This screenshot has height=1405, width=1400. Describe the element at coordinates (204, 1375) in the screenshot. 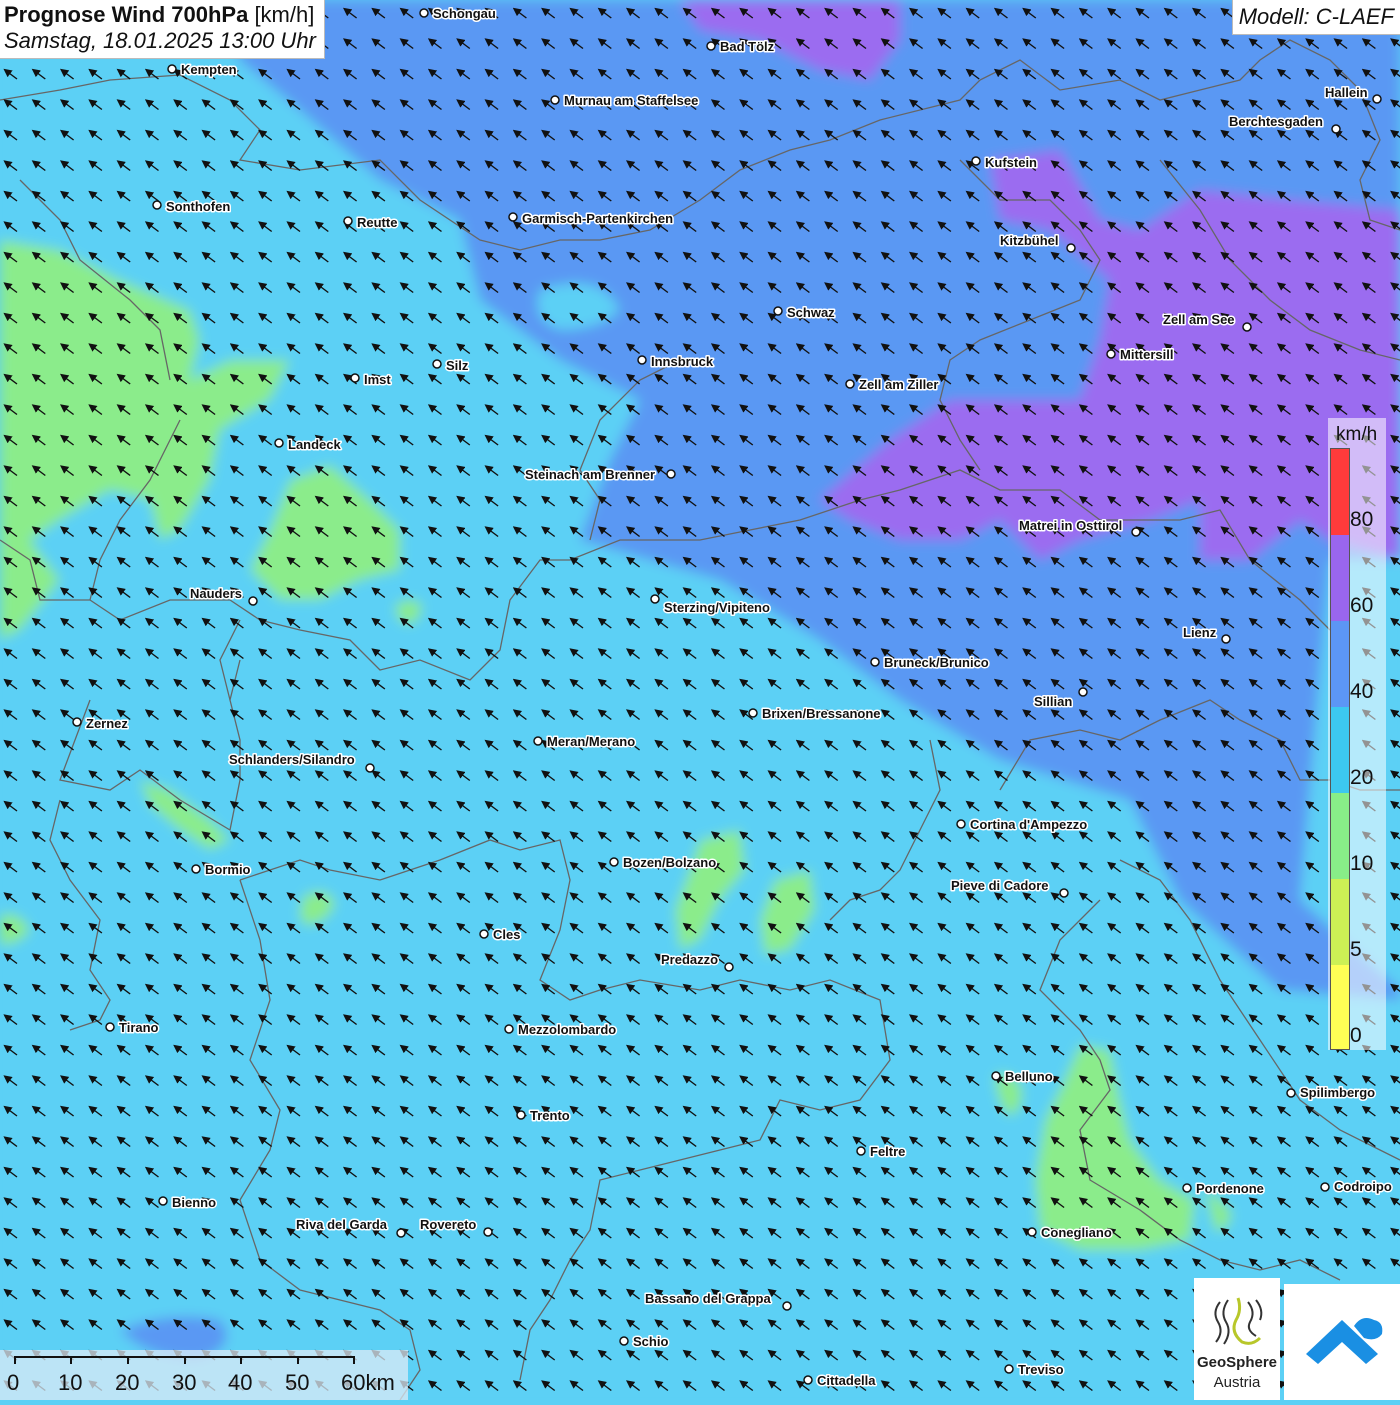

I see `scale-bar: 0 10 20 30 40 50 60km` at that location.